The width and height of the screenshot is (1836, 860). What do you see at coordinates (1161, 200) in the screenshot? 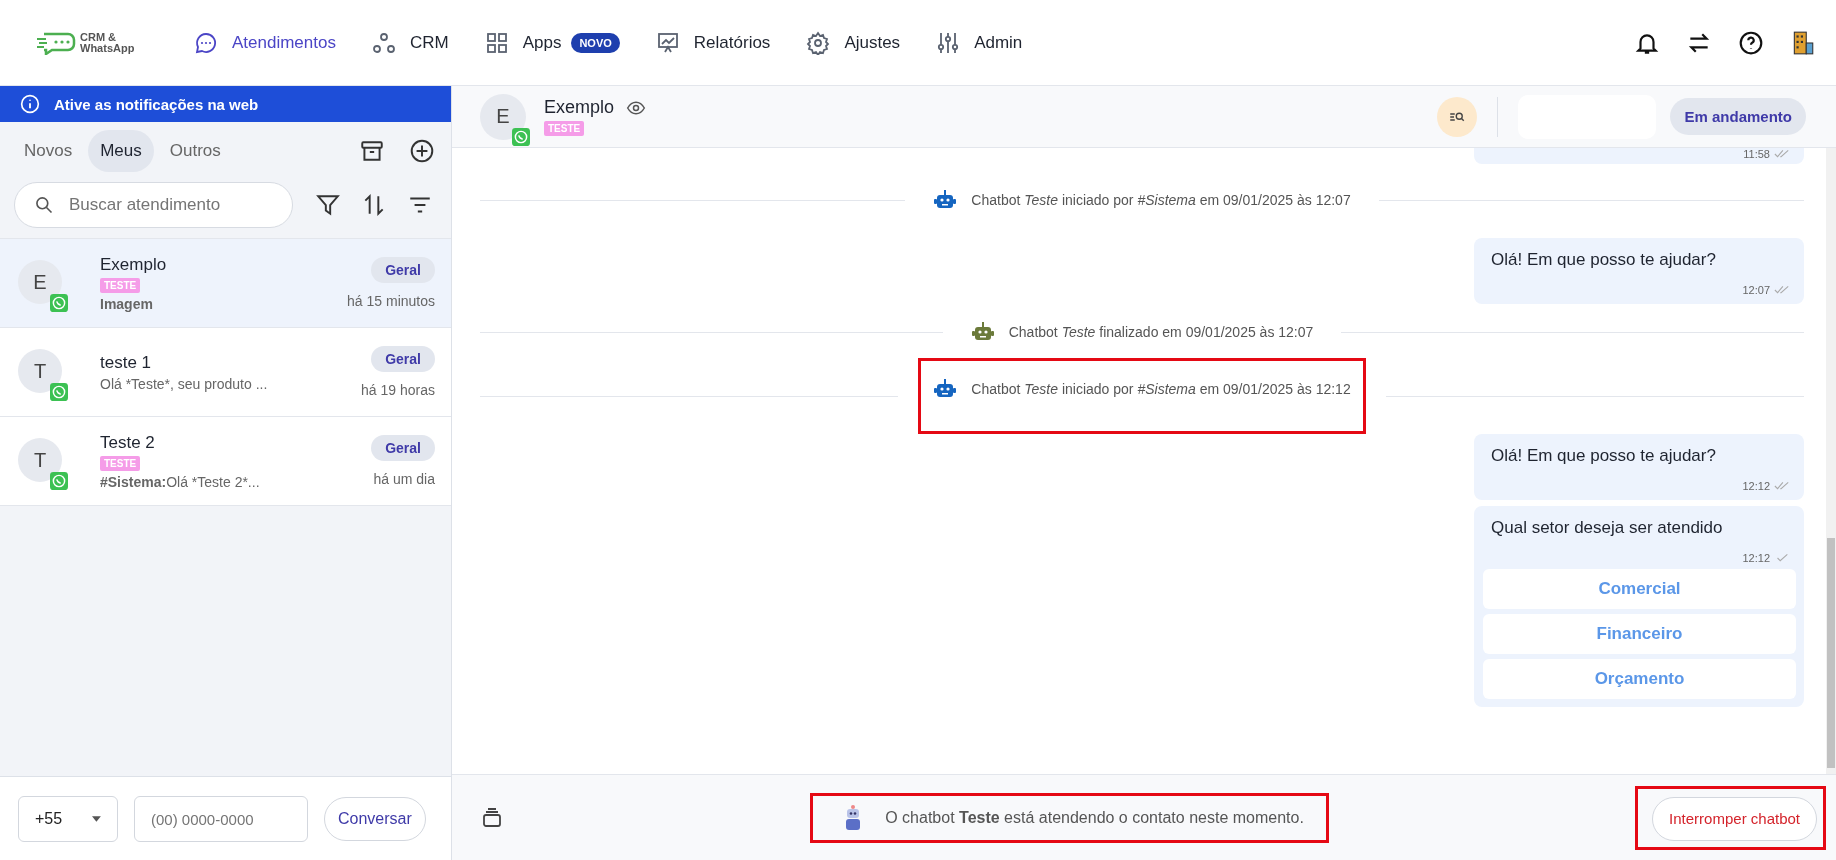
I see `event-message: Chatbot Teste iniciado por #Sistema em 09/01/2025 às 12:07` at bounding box center [1161, 200].